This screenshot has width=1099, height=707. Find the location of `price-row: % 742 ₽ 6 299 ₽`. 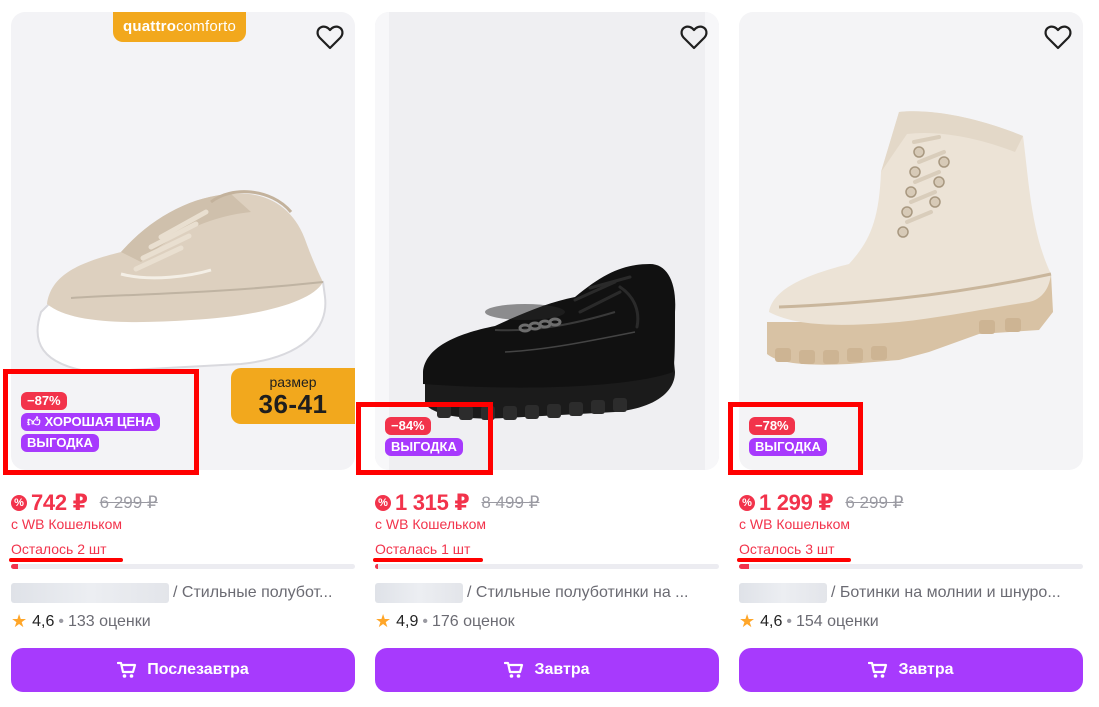

price-row: % 742 ₽ 6 299 ₽ is located at coordinates (84, 503).